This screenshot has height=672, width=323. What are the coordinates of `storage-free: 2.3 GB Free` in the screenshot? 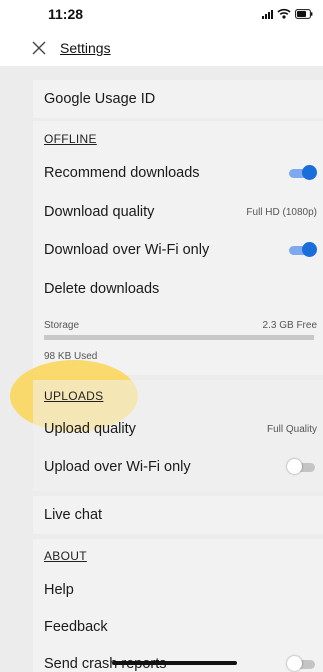 It's located at (289, 325).